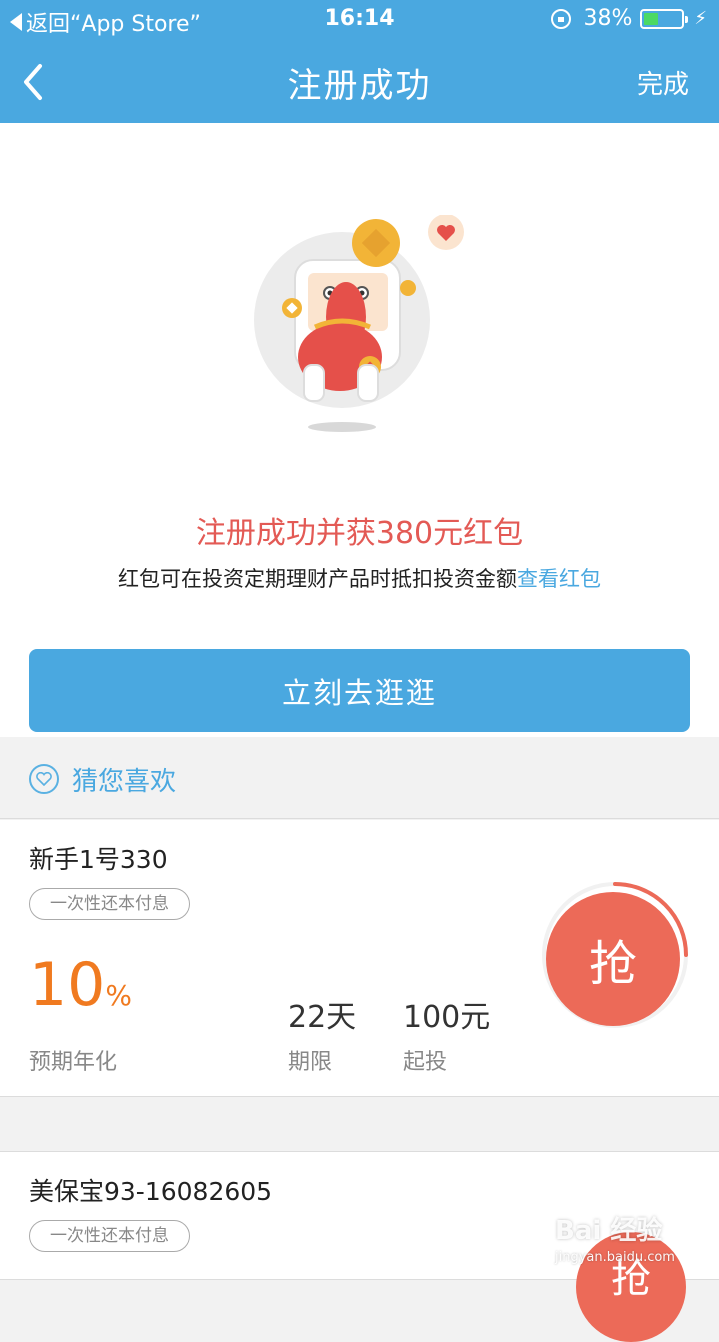 This screenshot has width=719, height=1342. What do you see at coordinates (609, 1231) in the screenshot?
I see `baidu-watermark: Bai 经验` at bounding box center [609, 1231].